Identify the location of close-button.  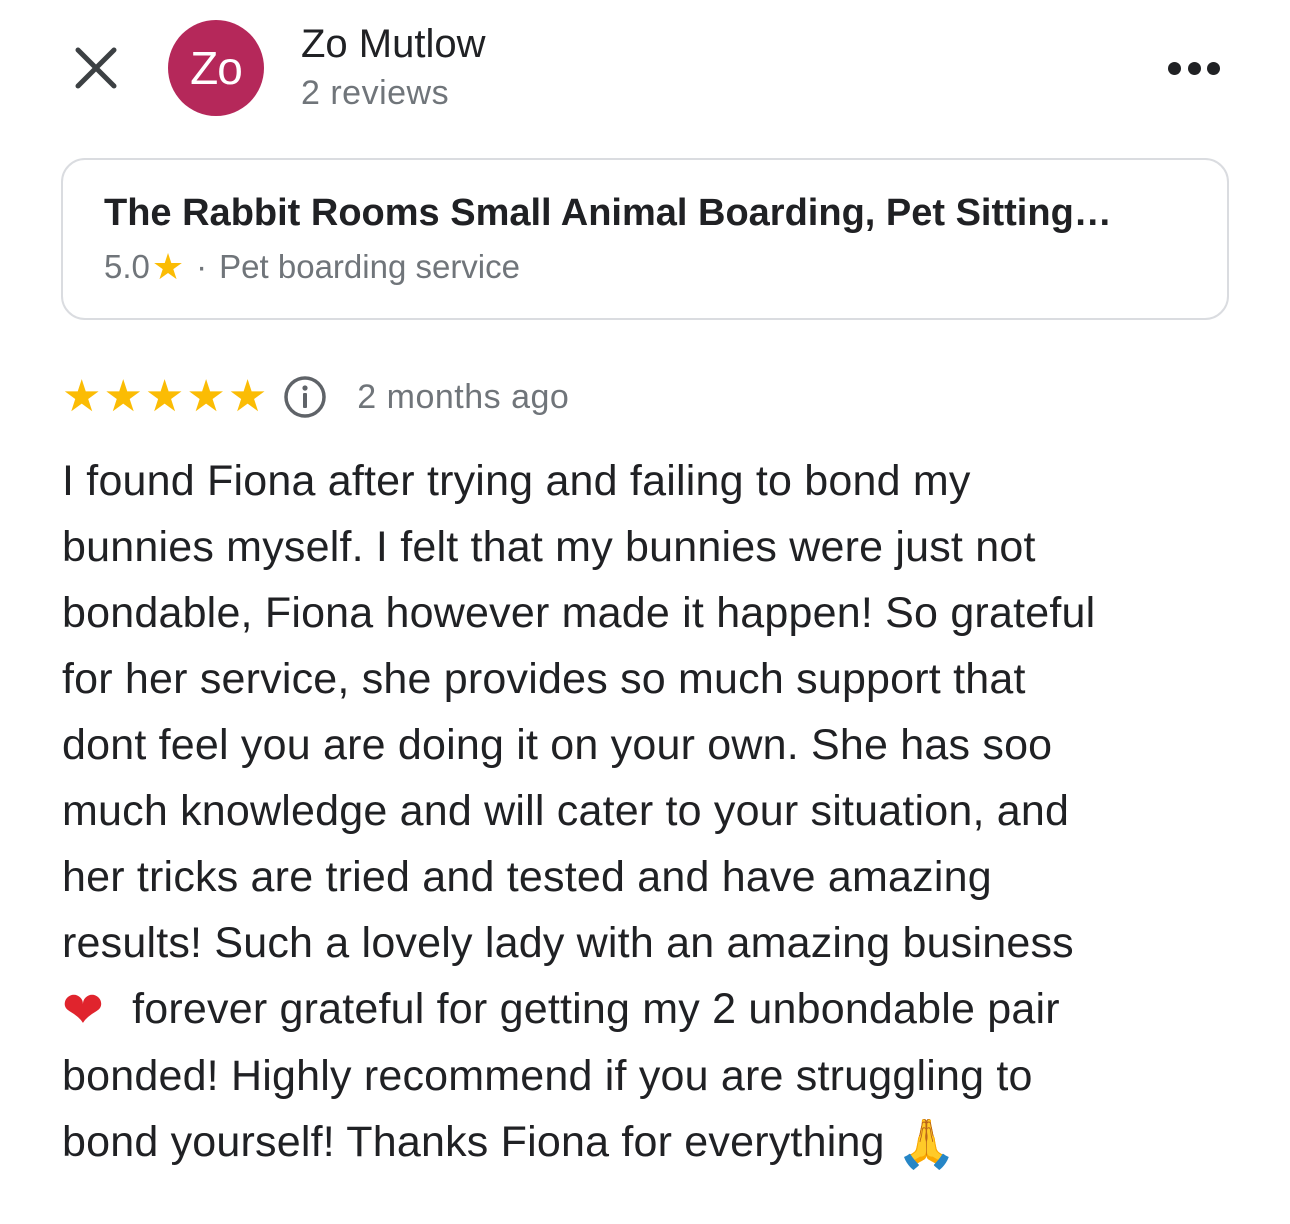
(96, 68).